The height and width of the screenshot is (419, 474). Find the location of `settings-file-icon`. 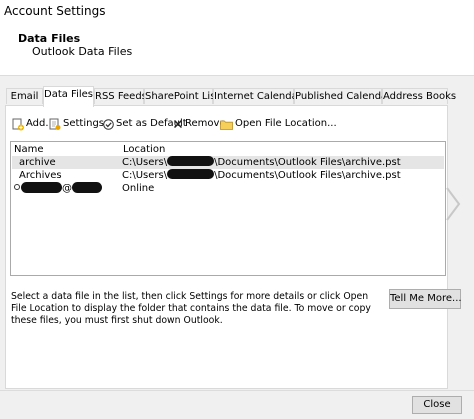

settings-file-icon is located at coordinates (55, 124).